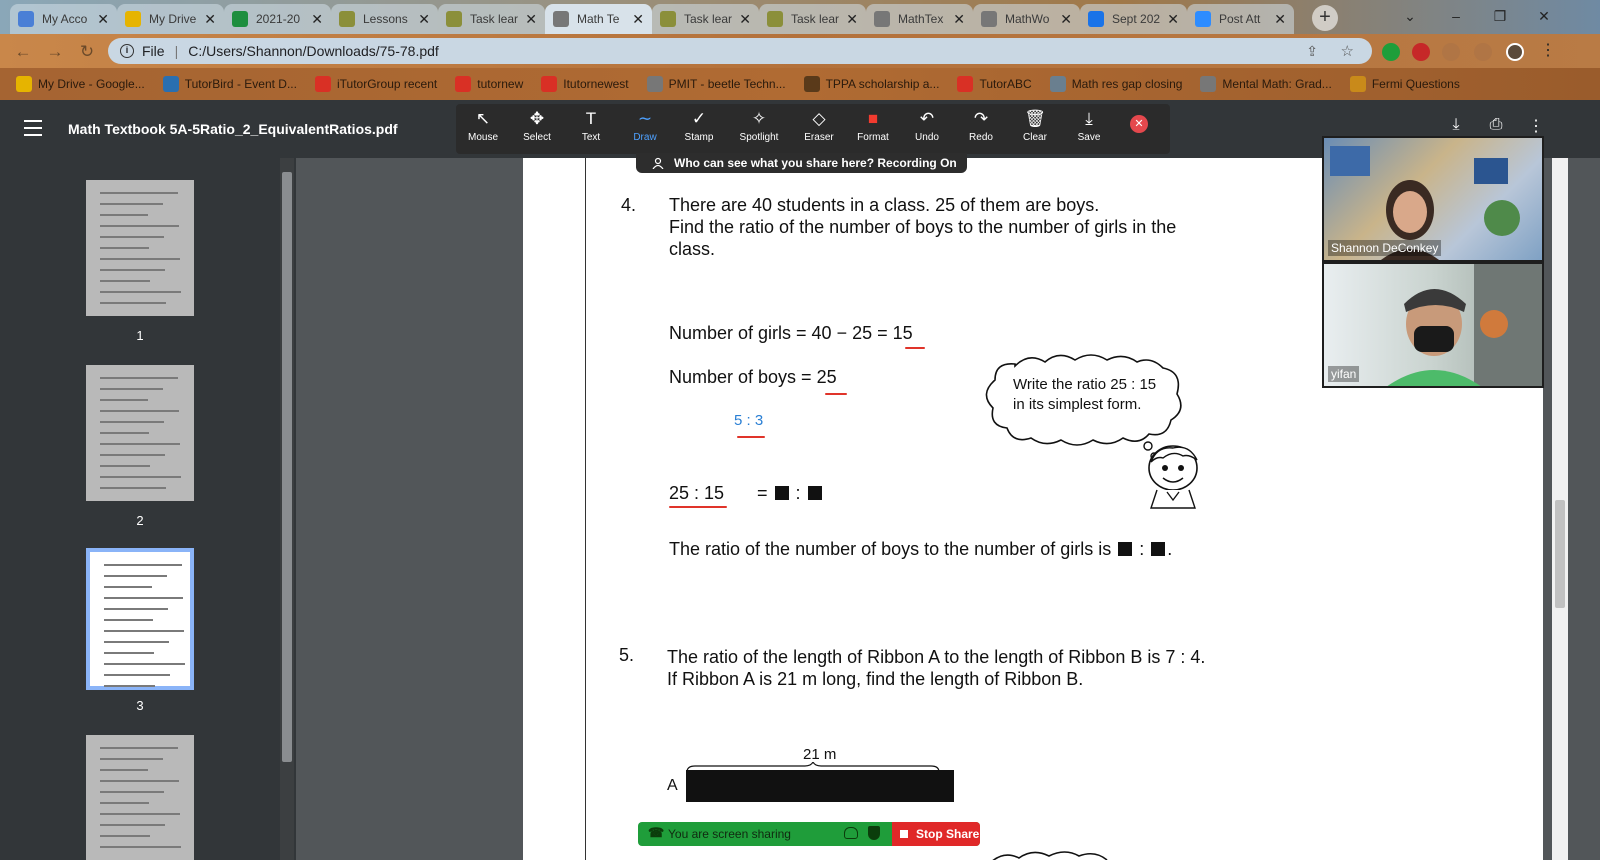 This screenshot has height=860, width=1600. I want to click on tool-undo: ↶ Undo, so click(927, 129).